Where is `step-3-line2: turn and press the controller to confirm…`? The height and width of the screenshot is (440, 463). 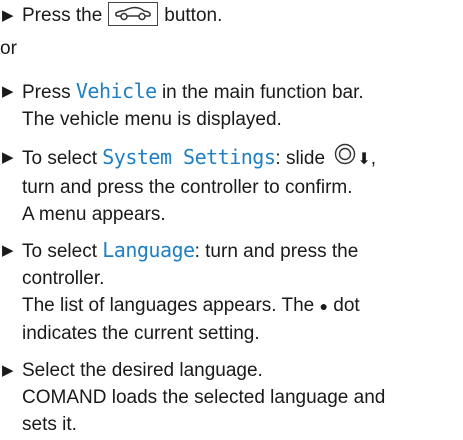
step-3-line2: turn and press the controller to confirm… is located at coordinates (187, 187).